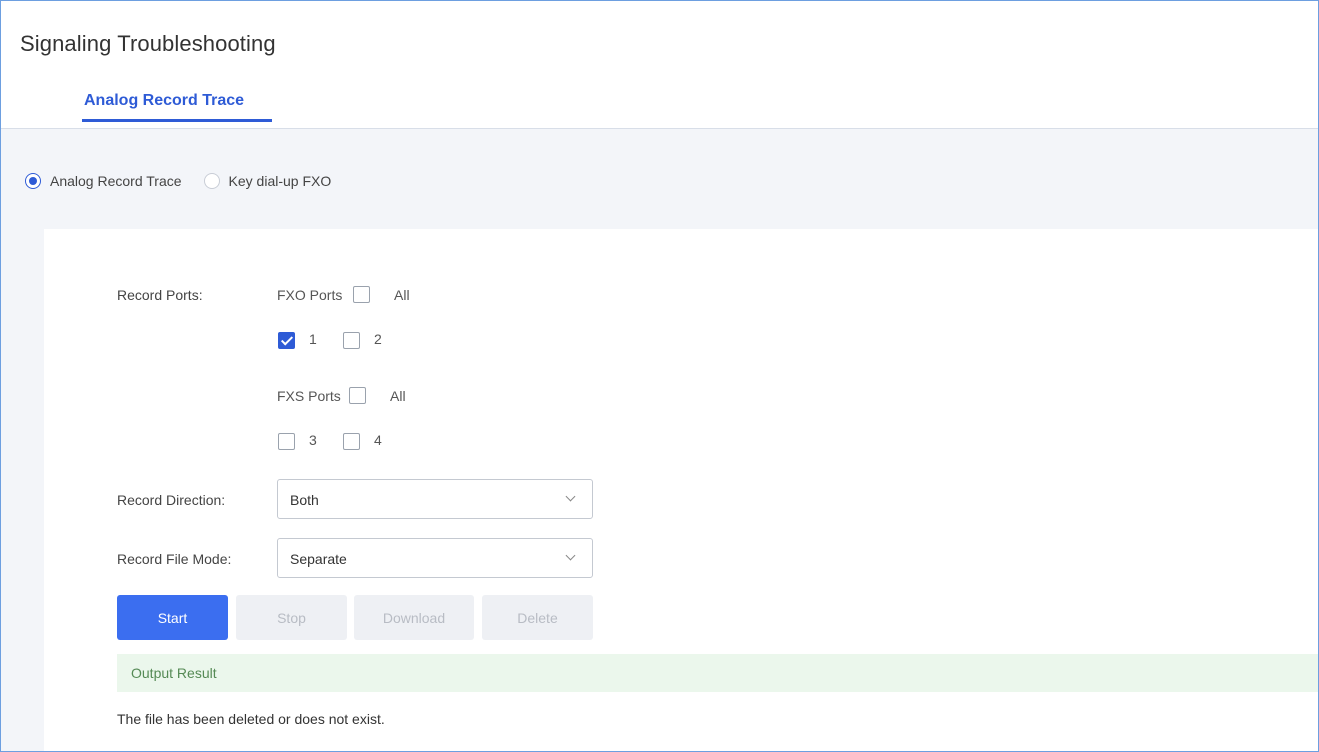 Image resolution: width=1319 pixels, height=752 pixels. Describe the element at coordinates (174, 673) in the screenshot. I see `output-result-title: Output Result` at that location.